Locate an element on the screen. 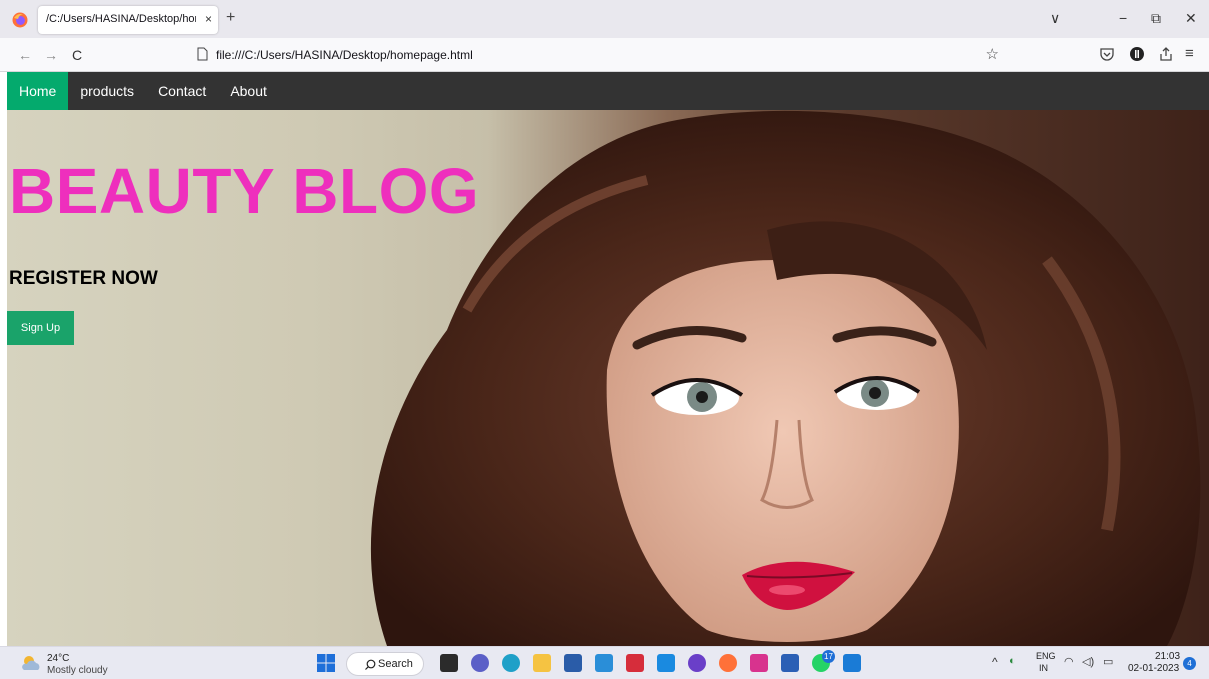 The image size is (1209, 679). forward-button: → is located at coordinates (51, 55).